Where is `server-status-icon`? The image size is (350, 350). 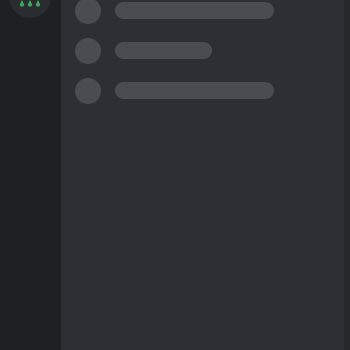 server-status-icon is located at coordinates (30, 3).